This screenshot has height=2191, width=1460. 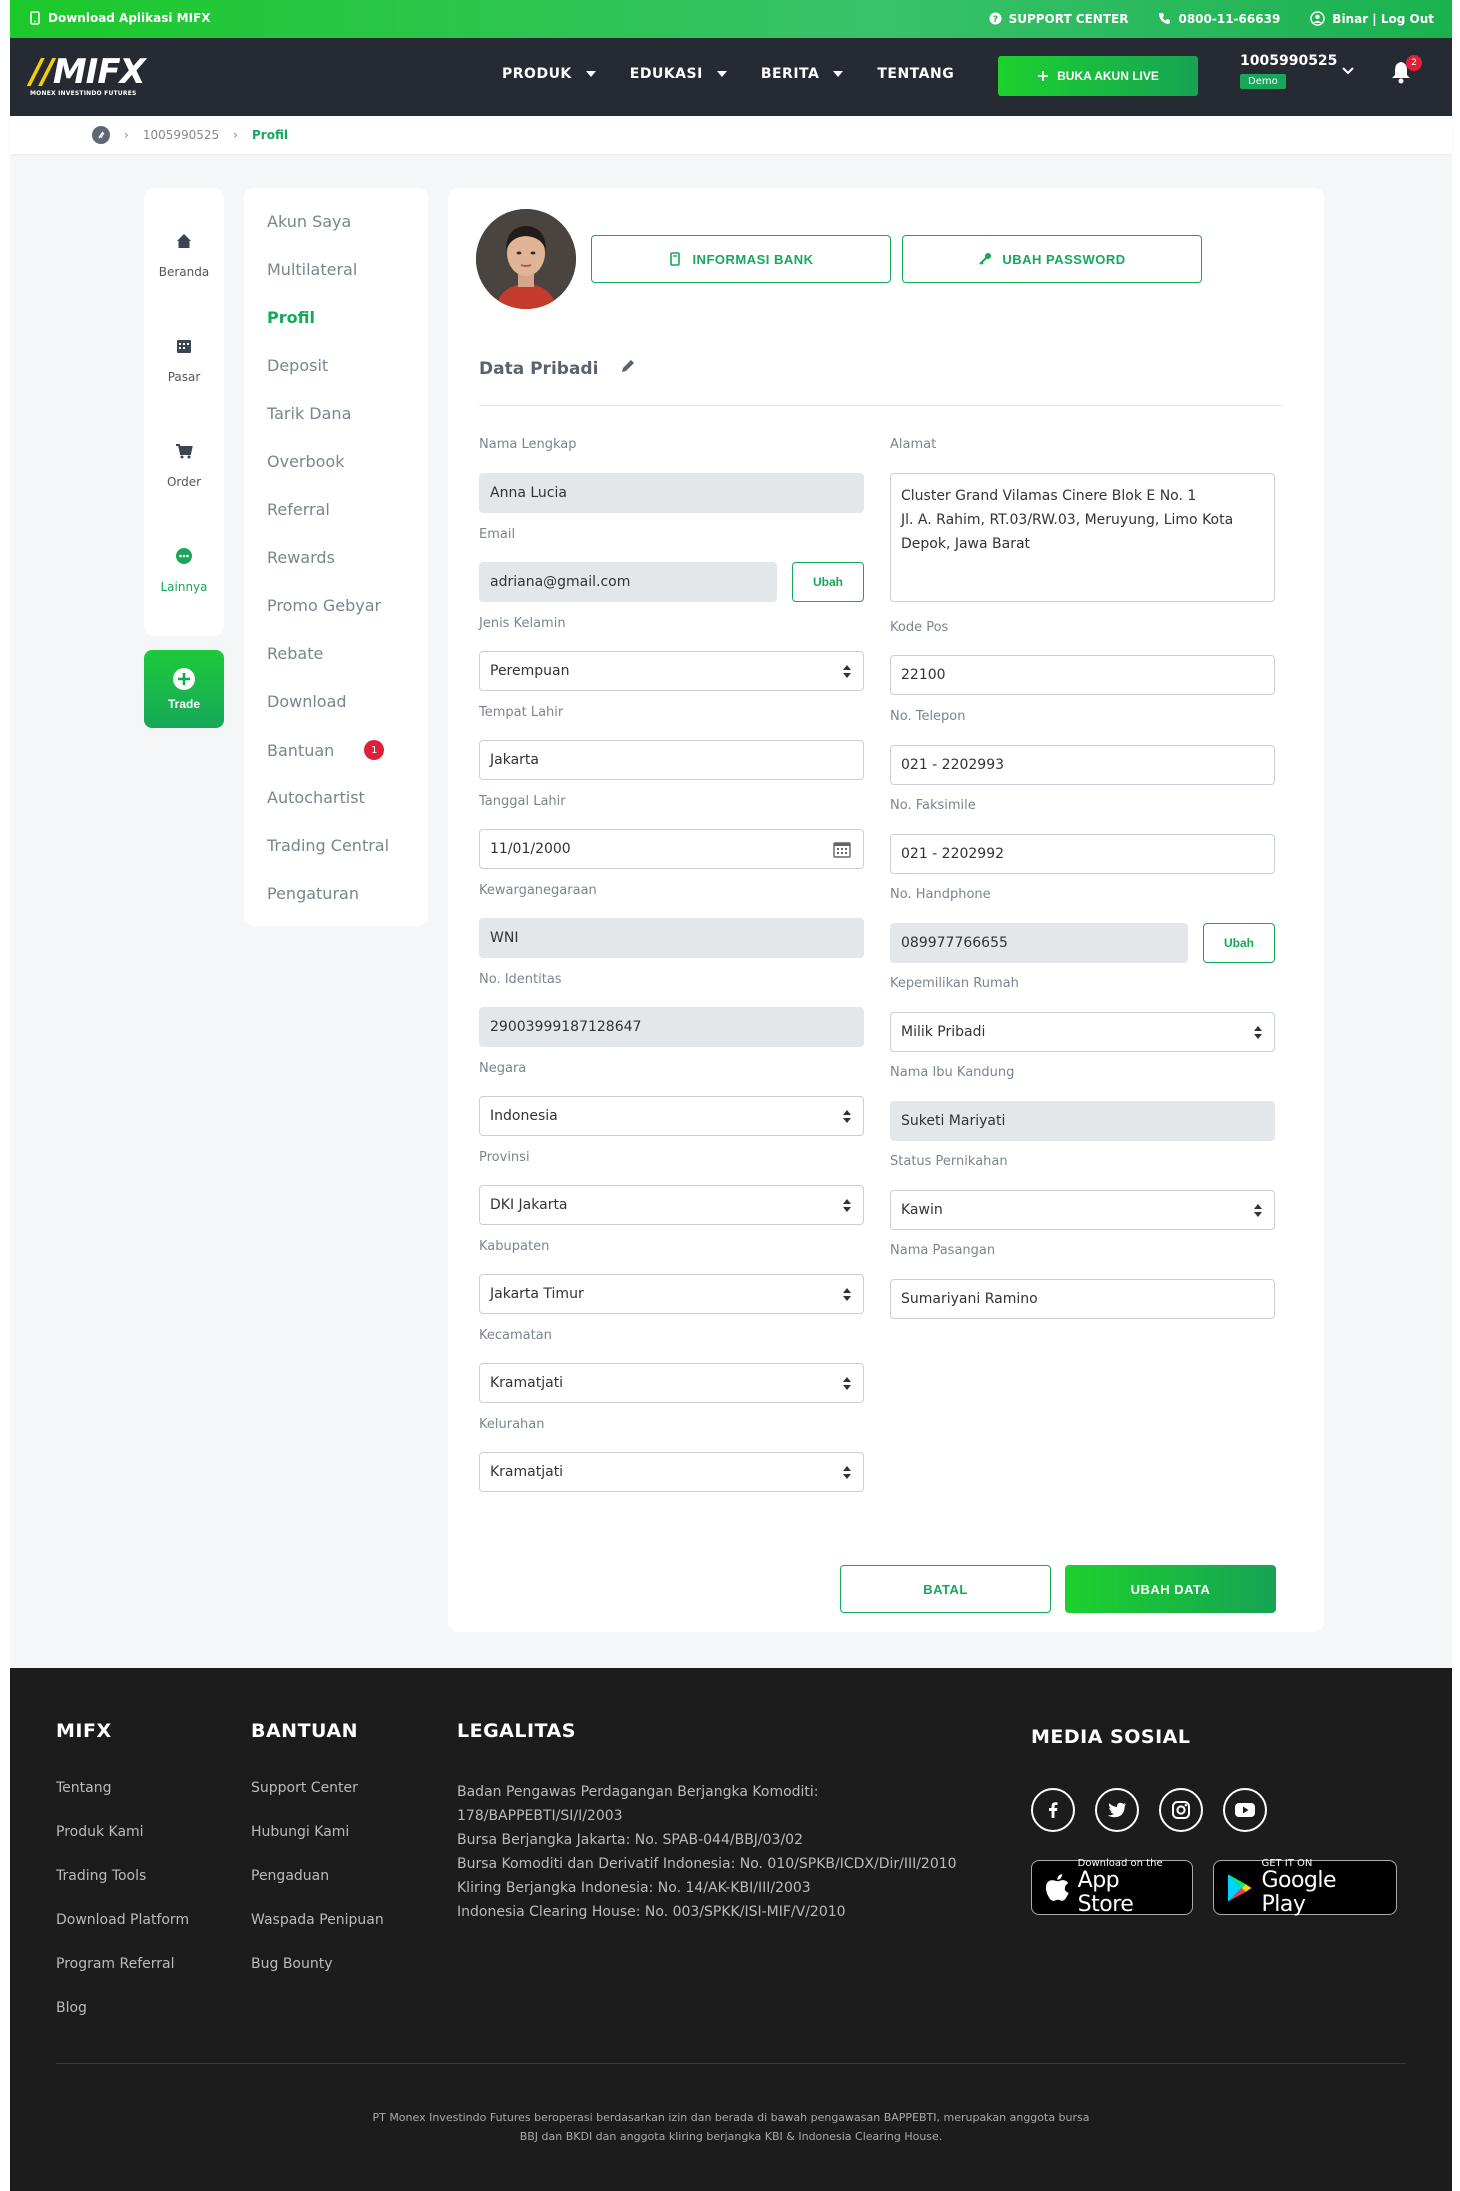 What do you see at coordinates (1245, 1810) in the screenshot?
I see `youtube-icon` at bounding box center [1245, 1810].